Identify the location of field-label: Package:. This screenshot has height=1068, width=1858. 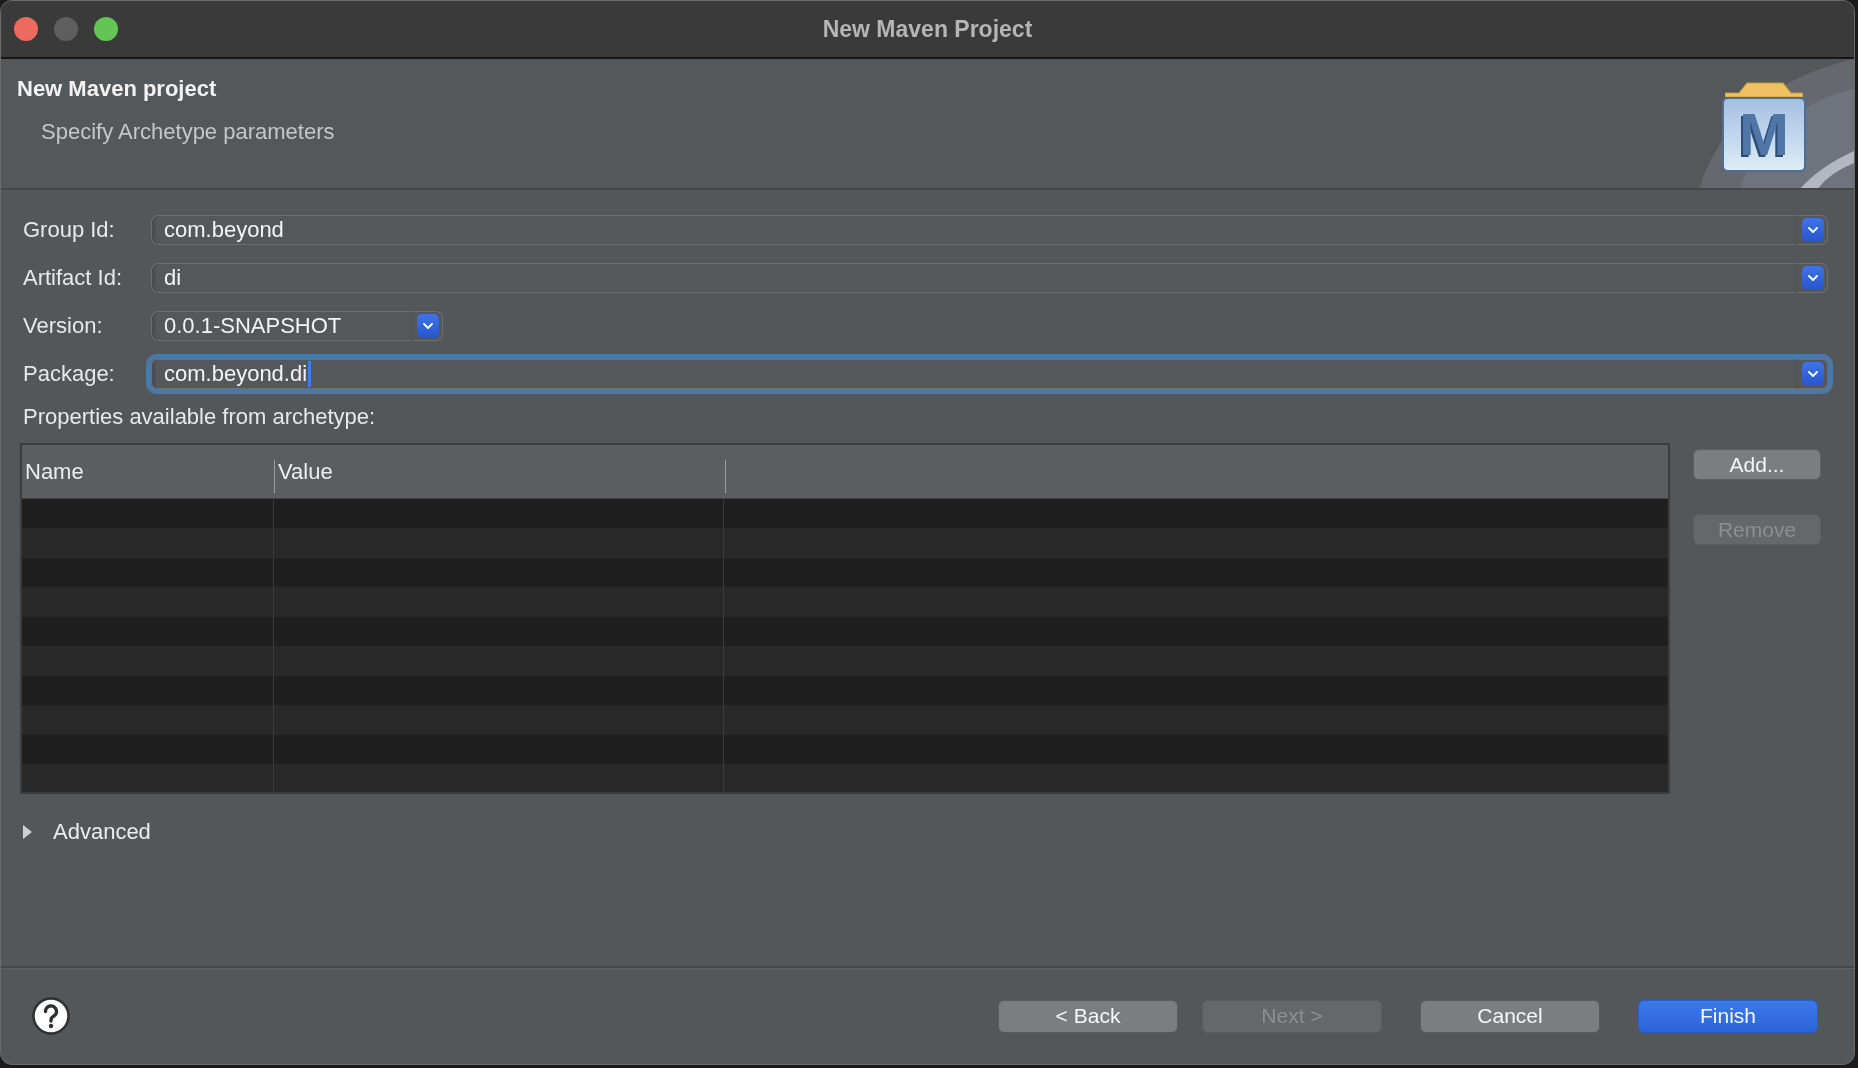
(69, 374).